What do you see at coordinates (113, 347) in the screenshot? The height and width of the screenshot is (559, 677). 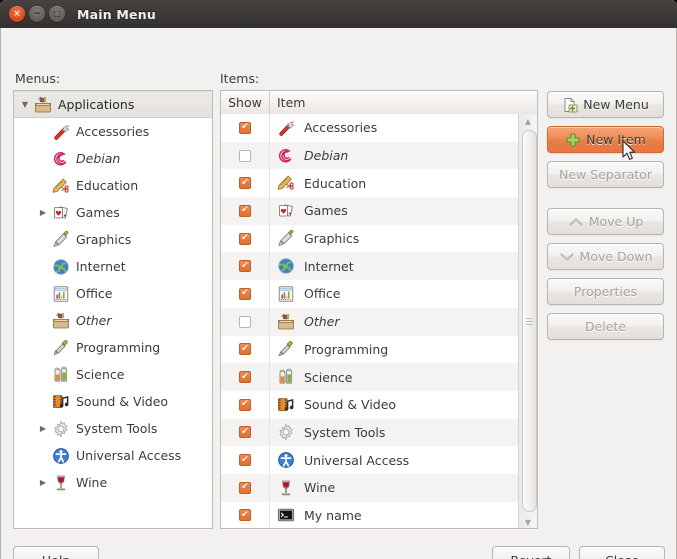 I see `tree-item-programming: ▶Programming` at bounding box center [113, 347].